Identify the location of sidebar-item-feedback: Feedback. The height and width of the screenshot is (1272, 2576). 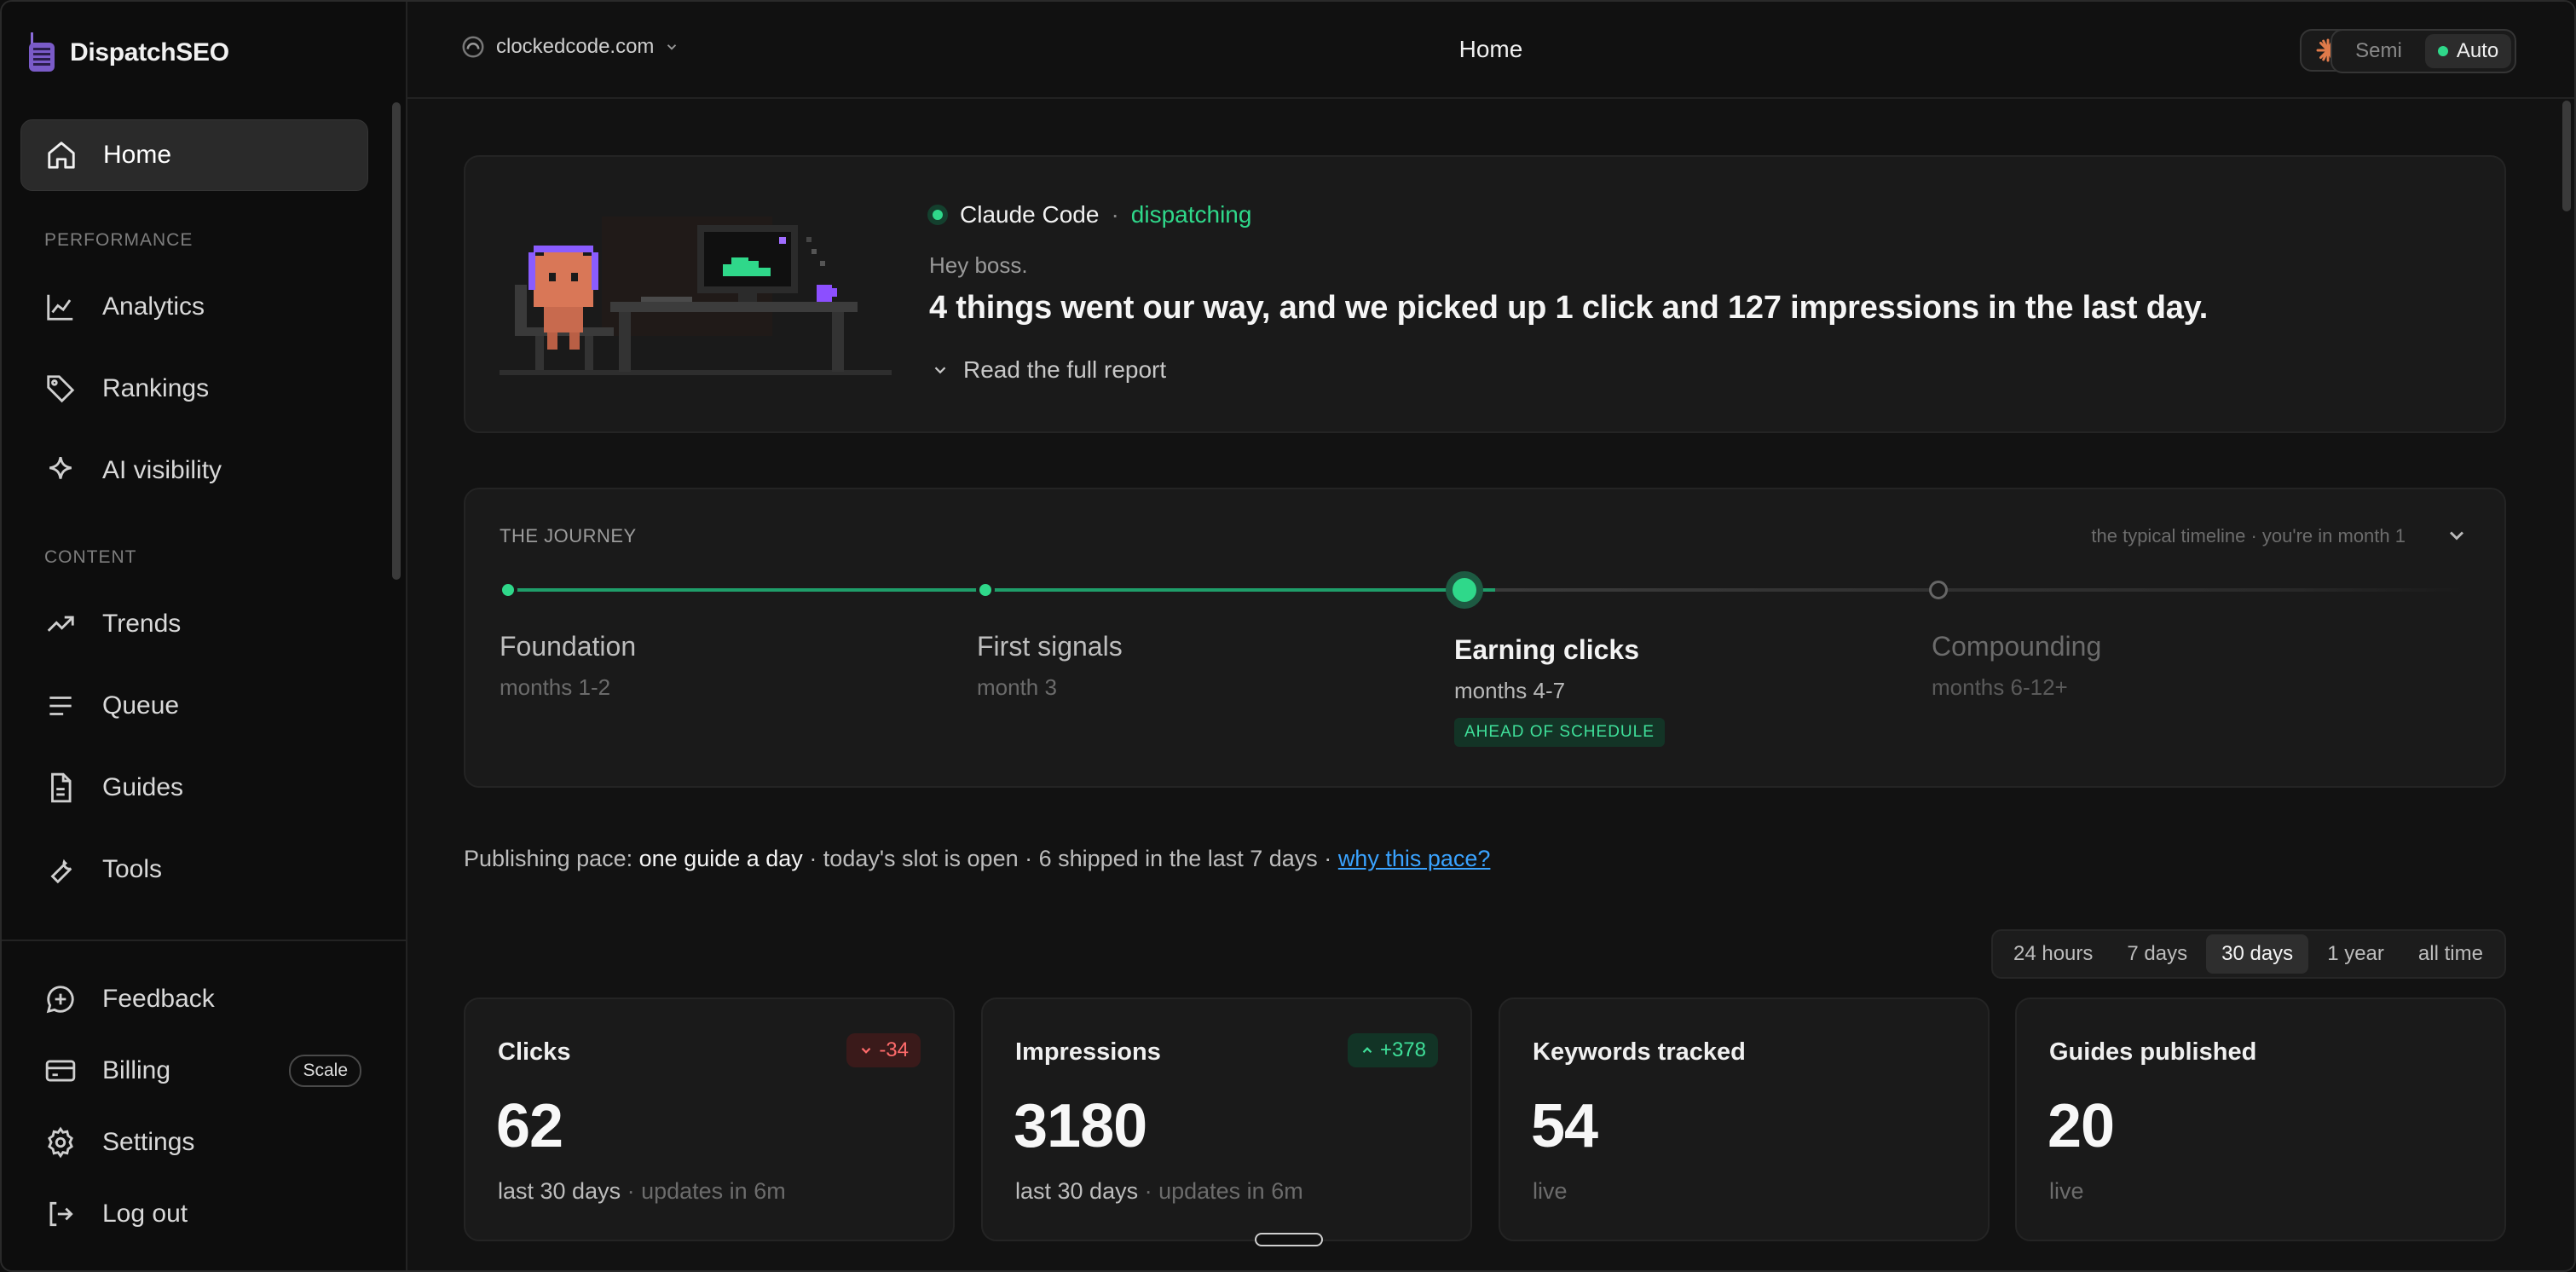
(194, 999).